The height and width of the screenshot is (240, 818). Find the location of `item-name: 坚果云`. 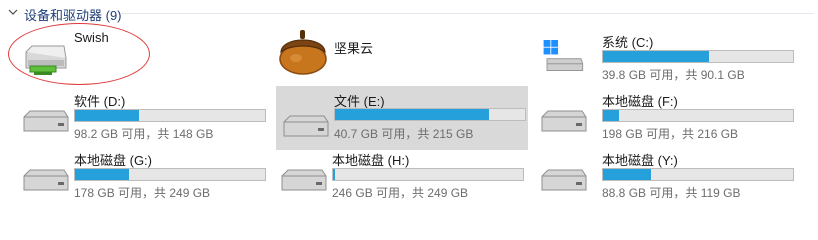

item-name: 坚果云 is located at coordinates (353, 47).